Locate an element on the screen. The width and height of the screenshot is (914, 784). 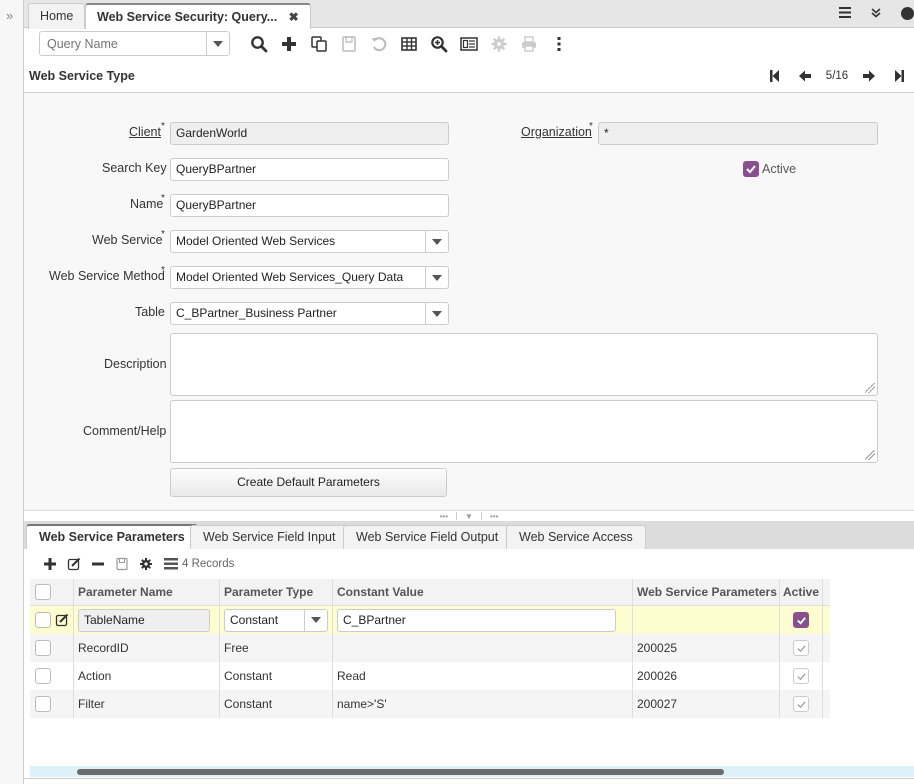
delete-row-icon is located at coordinates (98, 564).